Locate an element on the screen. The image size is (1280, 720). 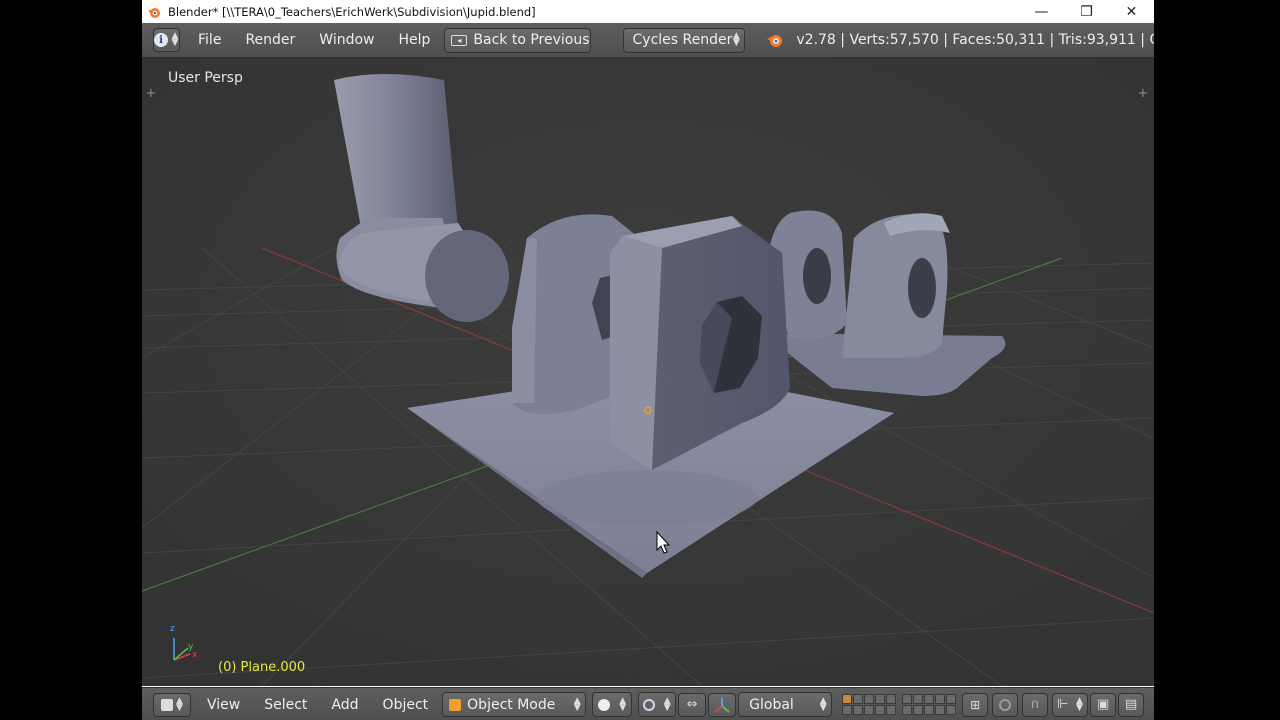
transform-orientation-select: Global ▲ ▼ is located at coordinates (785, 704).